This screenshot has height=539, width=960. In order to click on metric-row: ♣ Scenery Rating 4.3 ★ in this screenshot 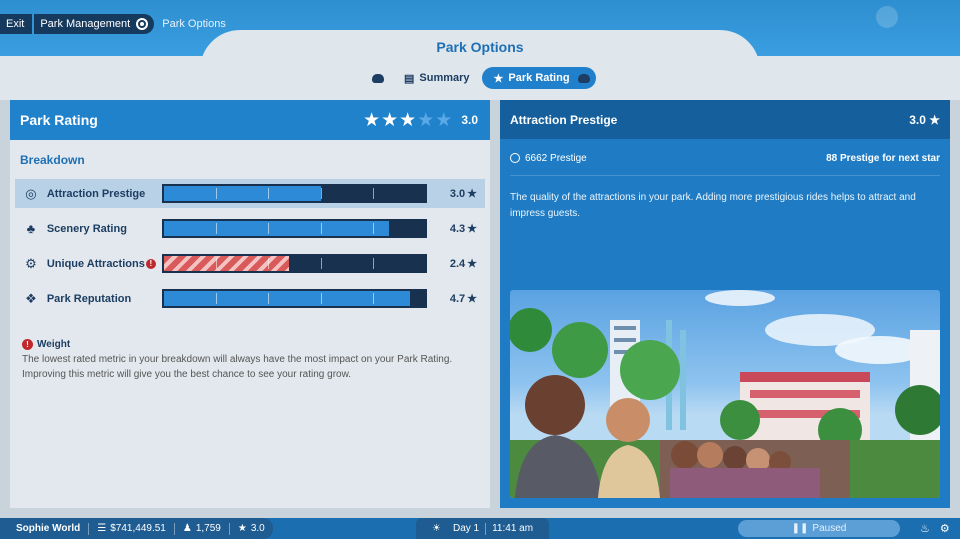, I will do `click(250, 228)`.